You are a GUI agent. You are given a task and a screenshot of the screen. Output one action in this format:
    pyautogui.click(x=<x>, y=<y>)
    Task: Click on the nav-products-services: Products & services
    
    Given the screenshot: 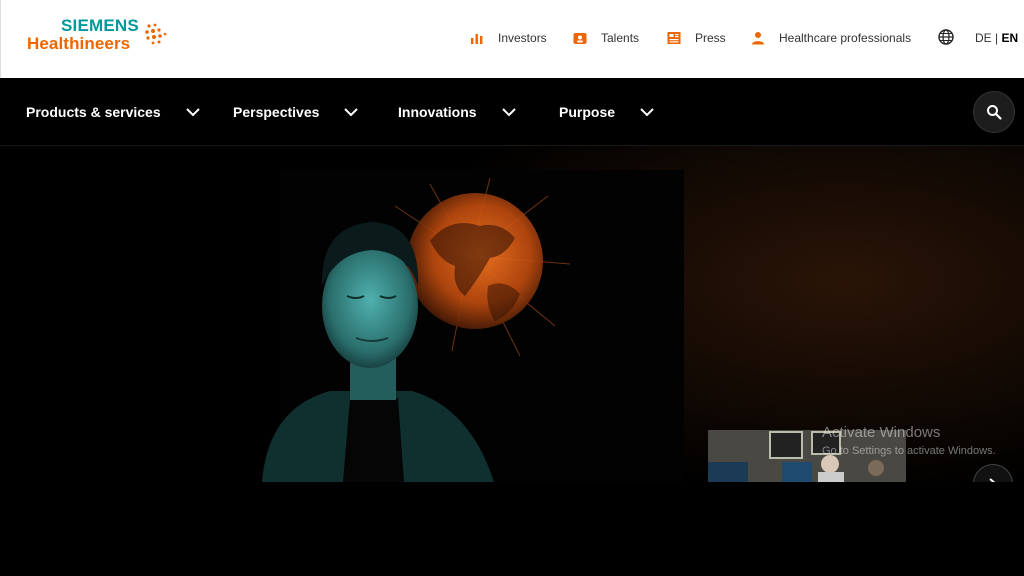 What is the action you would take?
    pyautogui.click(x=113, y=112)
    